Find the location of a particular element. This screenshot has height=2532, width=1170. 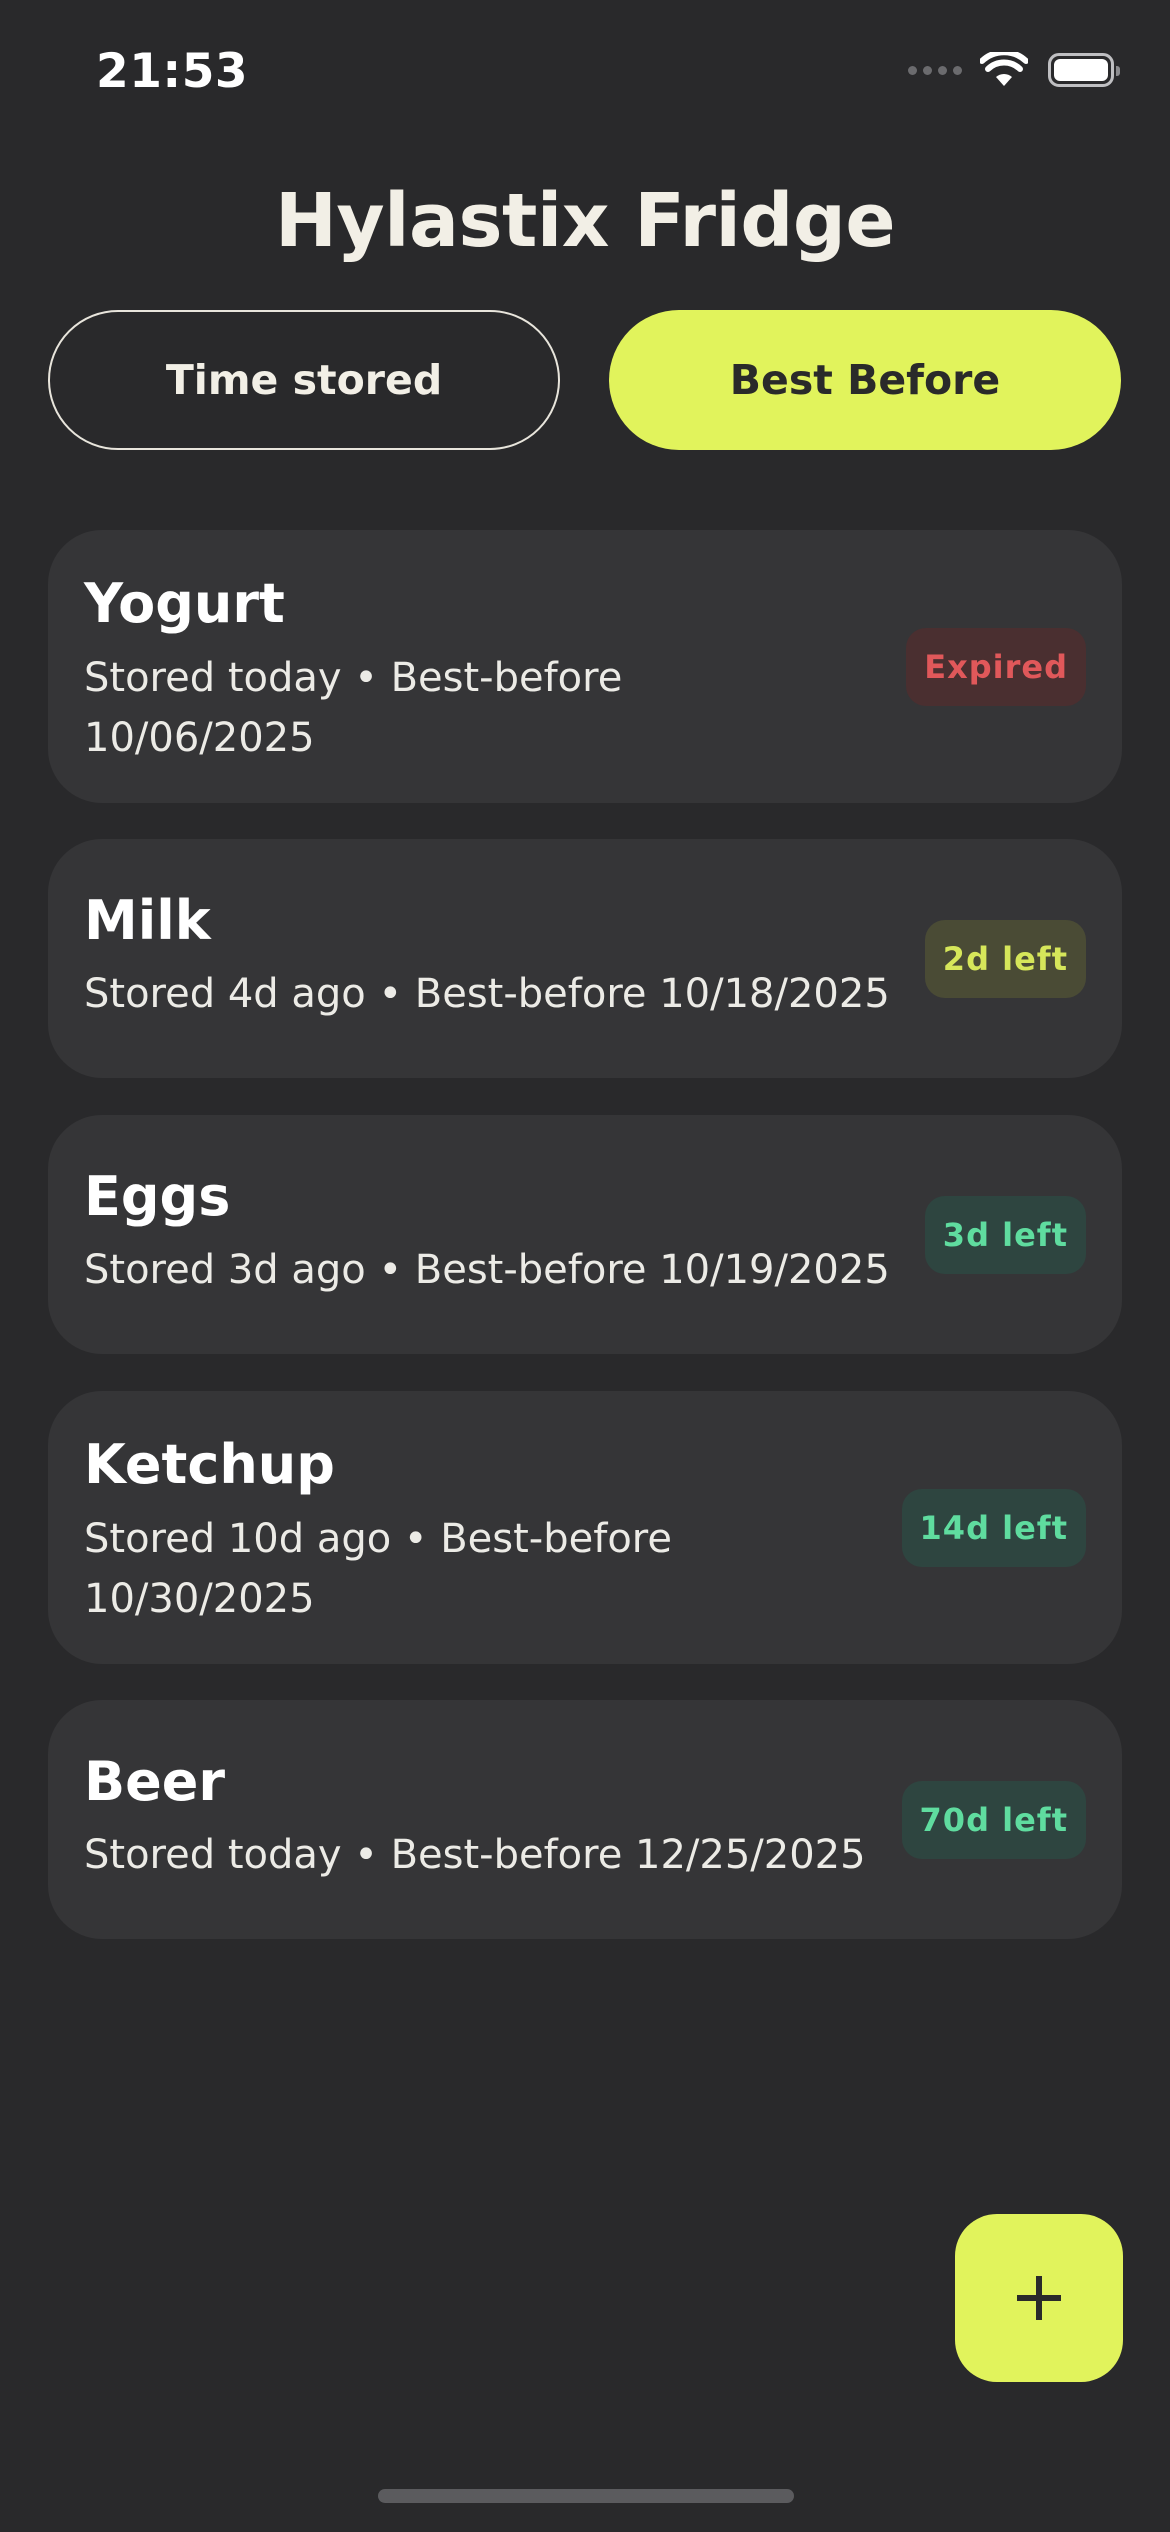

sort-best-before-button: Best Before is located at coordinates (865, 380).